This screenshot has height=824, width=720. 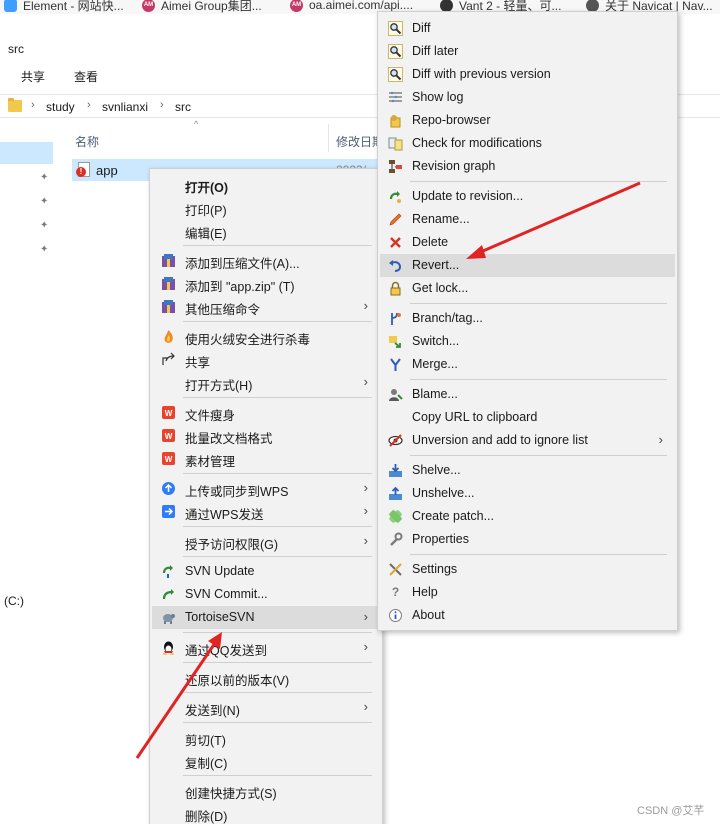 What do you see at coordinates (266, 813) in the screenshot?
I see `menu-delete: 删除(D)` at bounding box center [266, 813].